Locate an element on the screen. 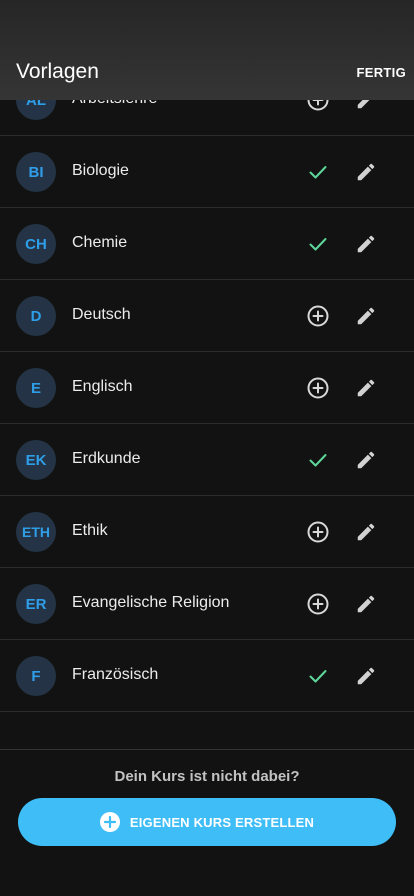 Image resolution: width=414 pixels, height=896 pixels. list-item: ER Evangelische Religion is located at coordinates (207, 604).